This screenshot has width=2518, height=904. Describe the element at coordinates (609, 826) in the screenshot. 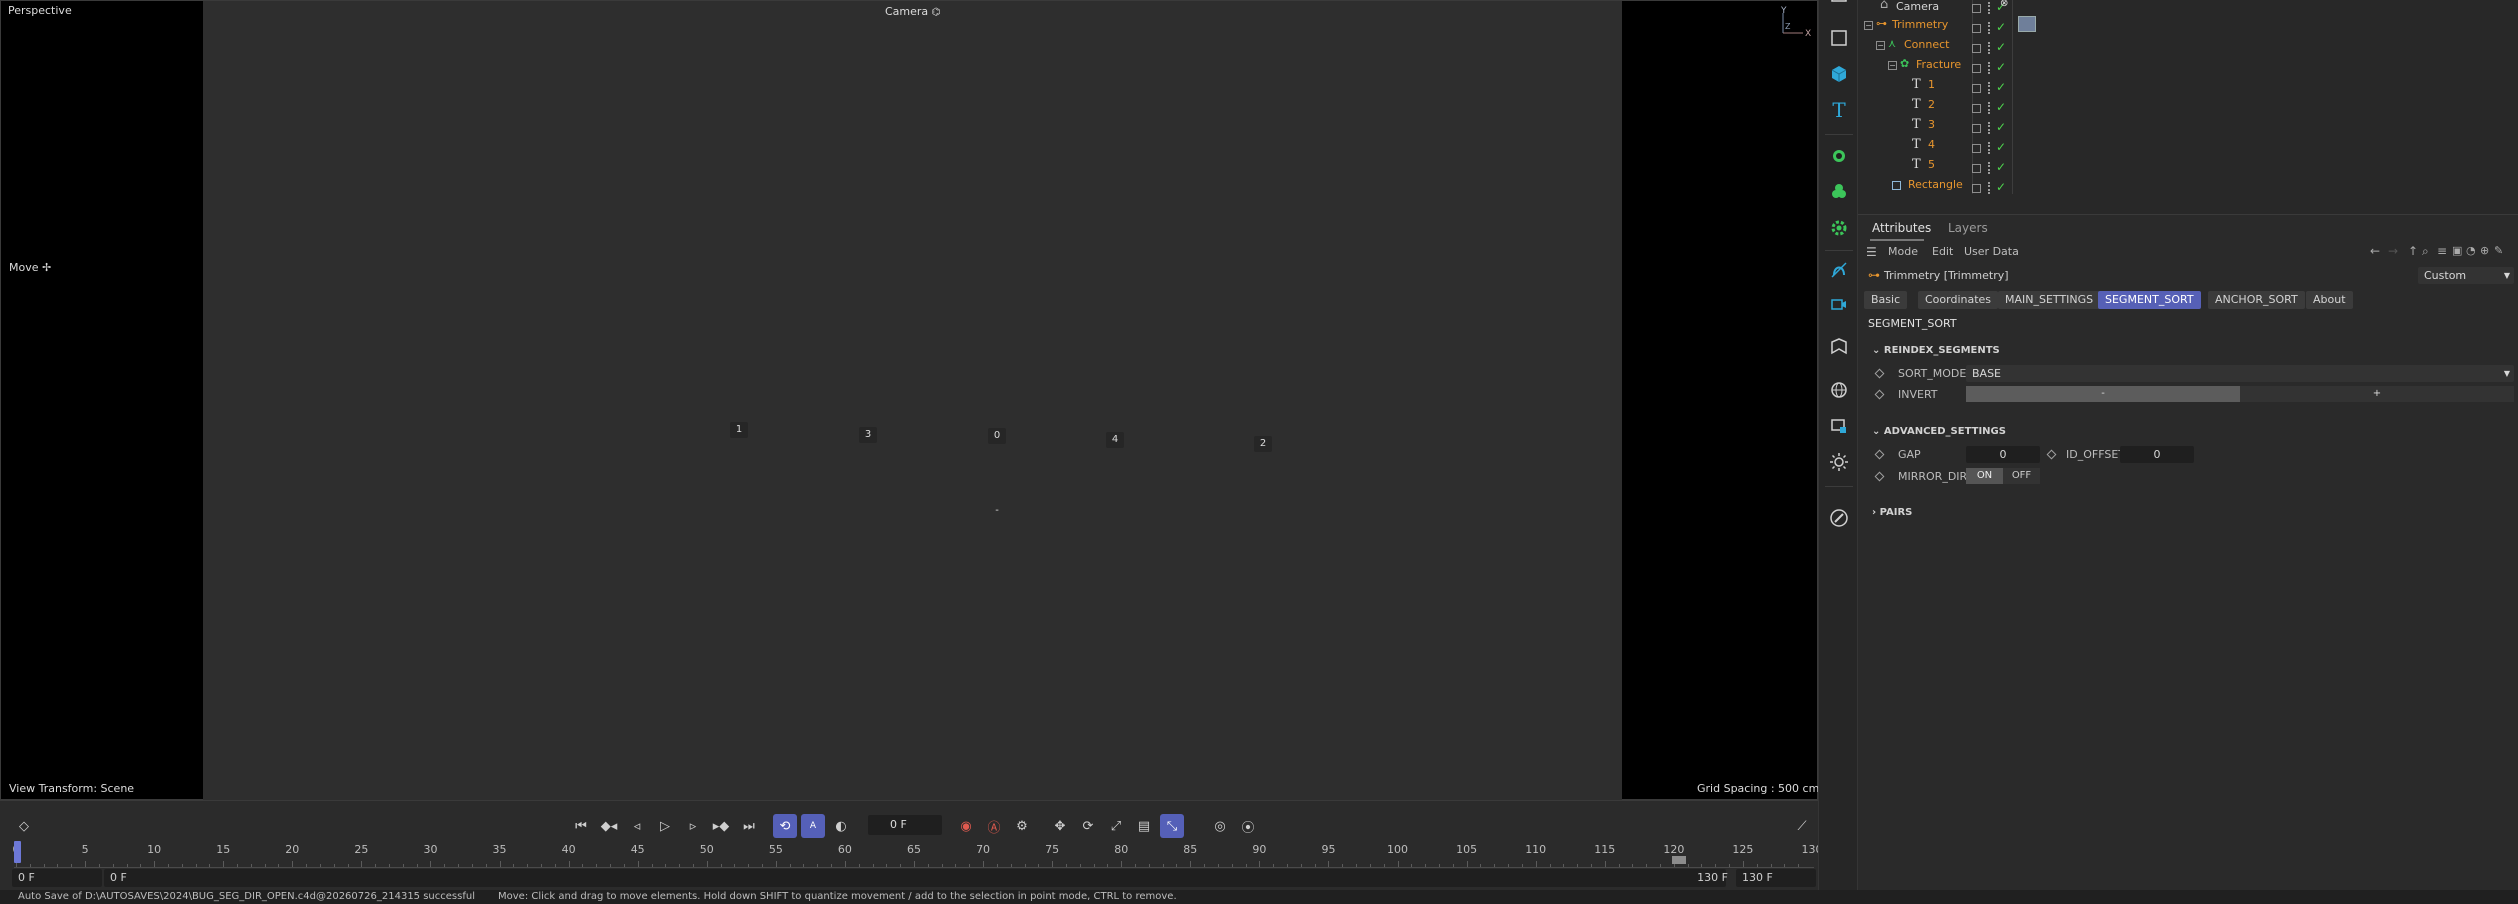

I see `previous-key-button: ◆◂` at that location.